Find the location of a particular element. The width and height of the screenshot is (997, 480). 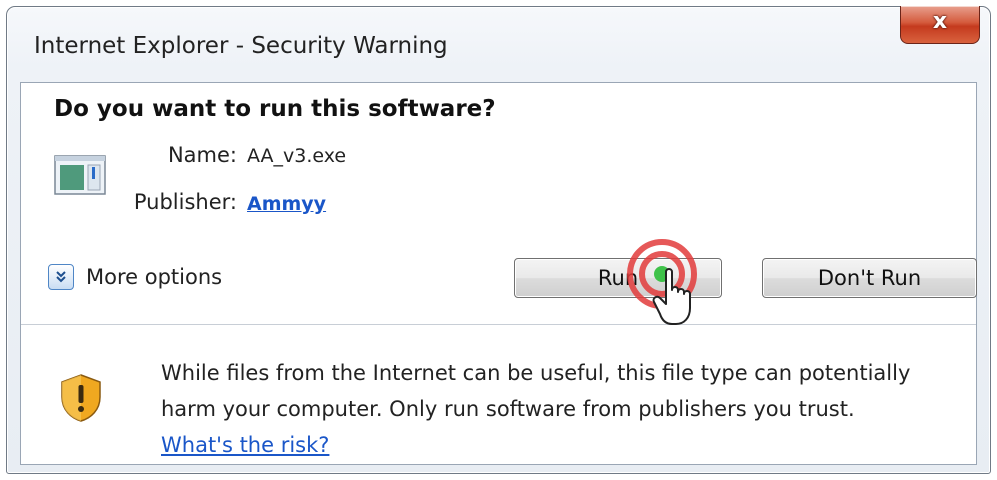

close-icon: x is located at coordinates (940, 21).